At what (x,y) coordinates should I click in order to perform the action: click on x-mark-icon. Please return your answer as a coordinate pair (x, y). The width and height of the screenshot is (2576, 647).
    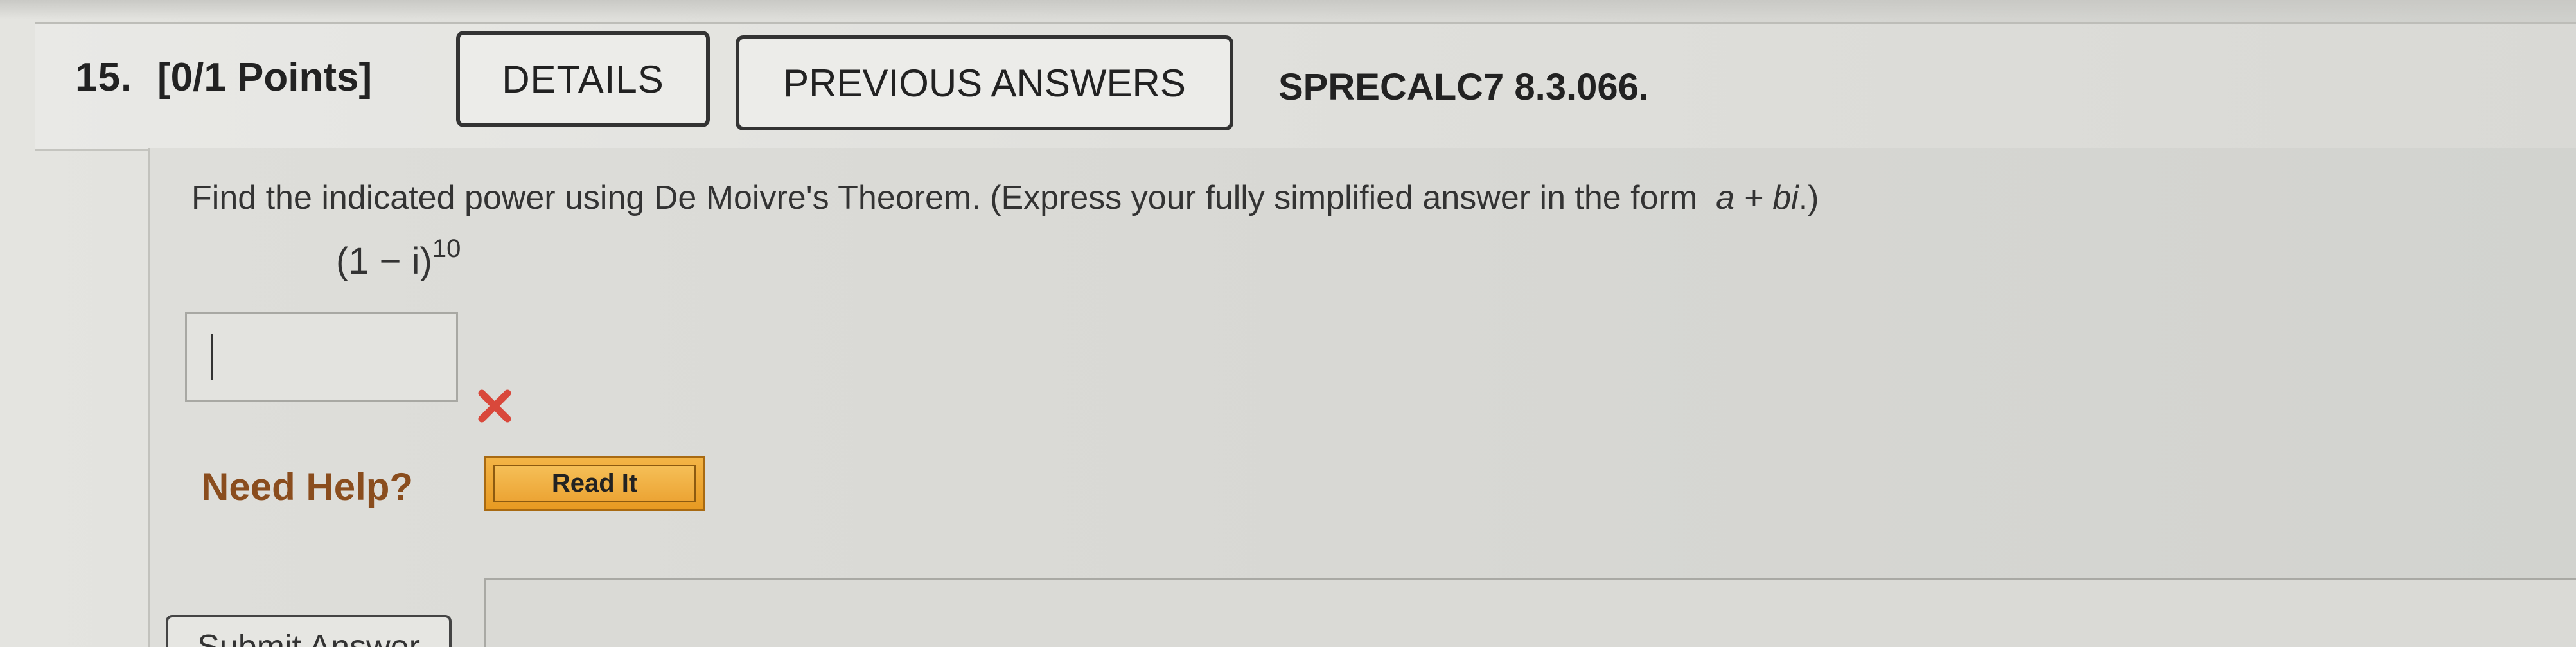
    Looking at the image, I should click on (494, 406).